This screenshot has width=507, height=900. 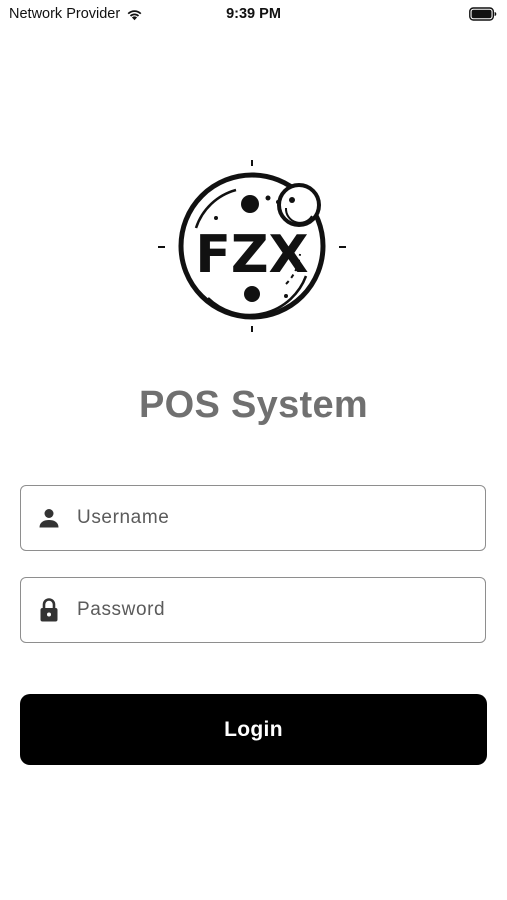 I want to click on username-field, so click(x=253, y=518).